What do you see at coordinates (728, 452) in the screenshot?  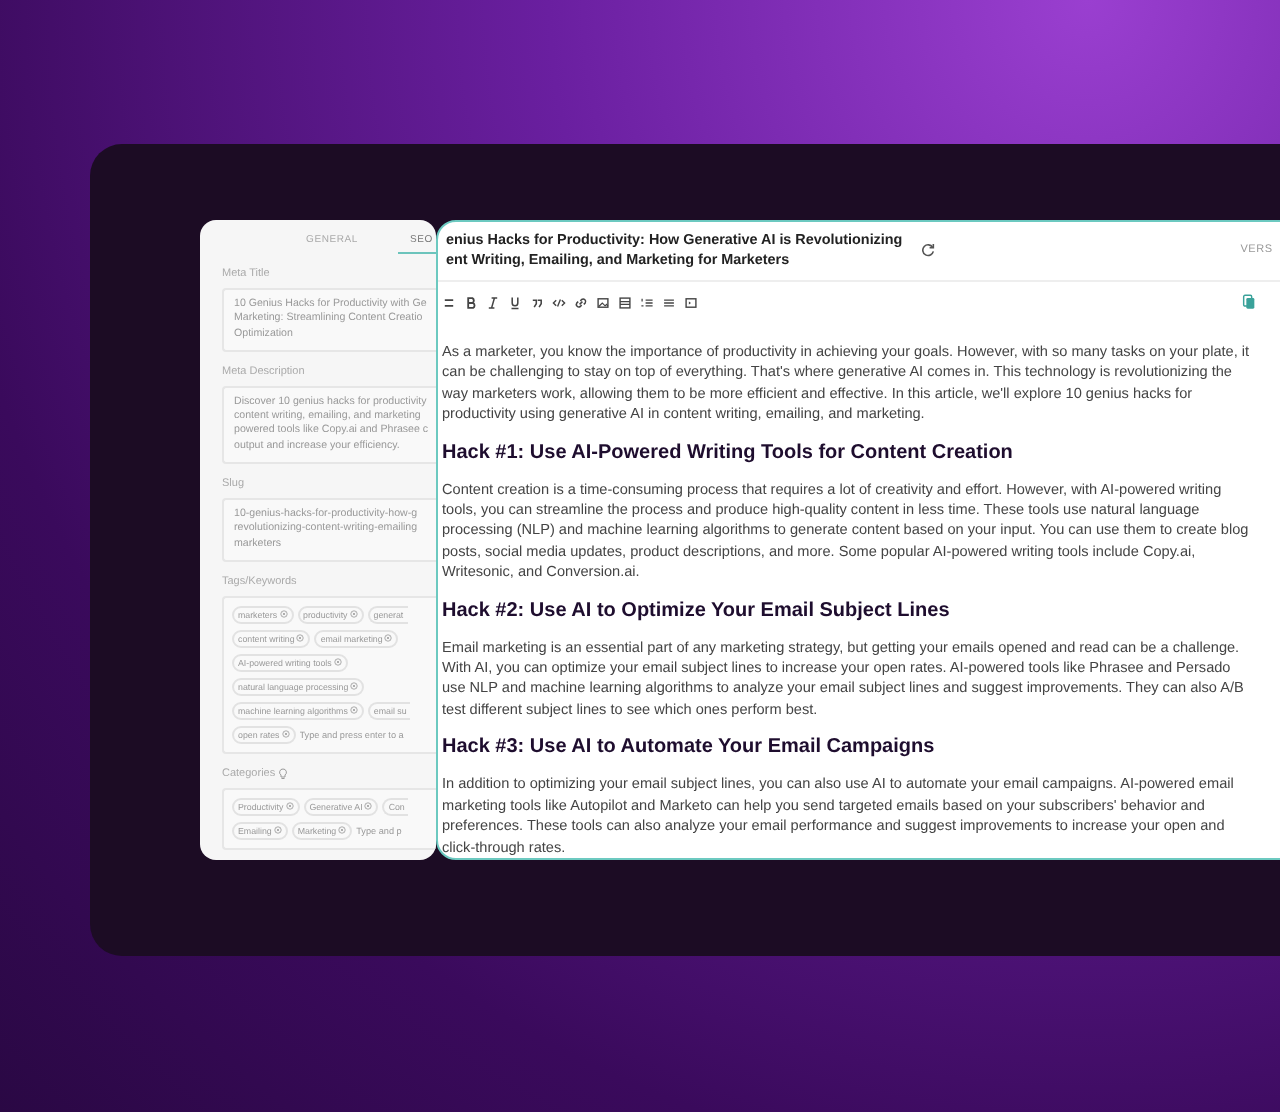 I see `section-heading: Hack #1: Use AI-Powered Writing Tools for Content Creation` at bounding box center [728, 452].